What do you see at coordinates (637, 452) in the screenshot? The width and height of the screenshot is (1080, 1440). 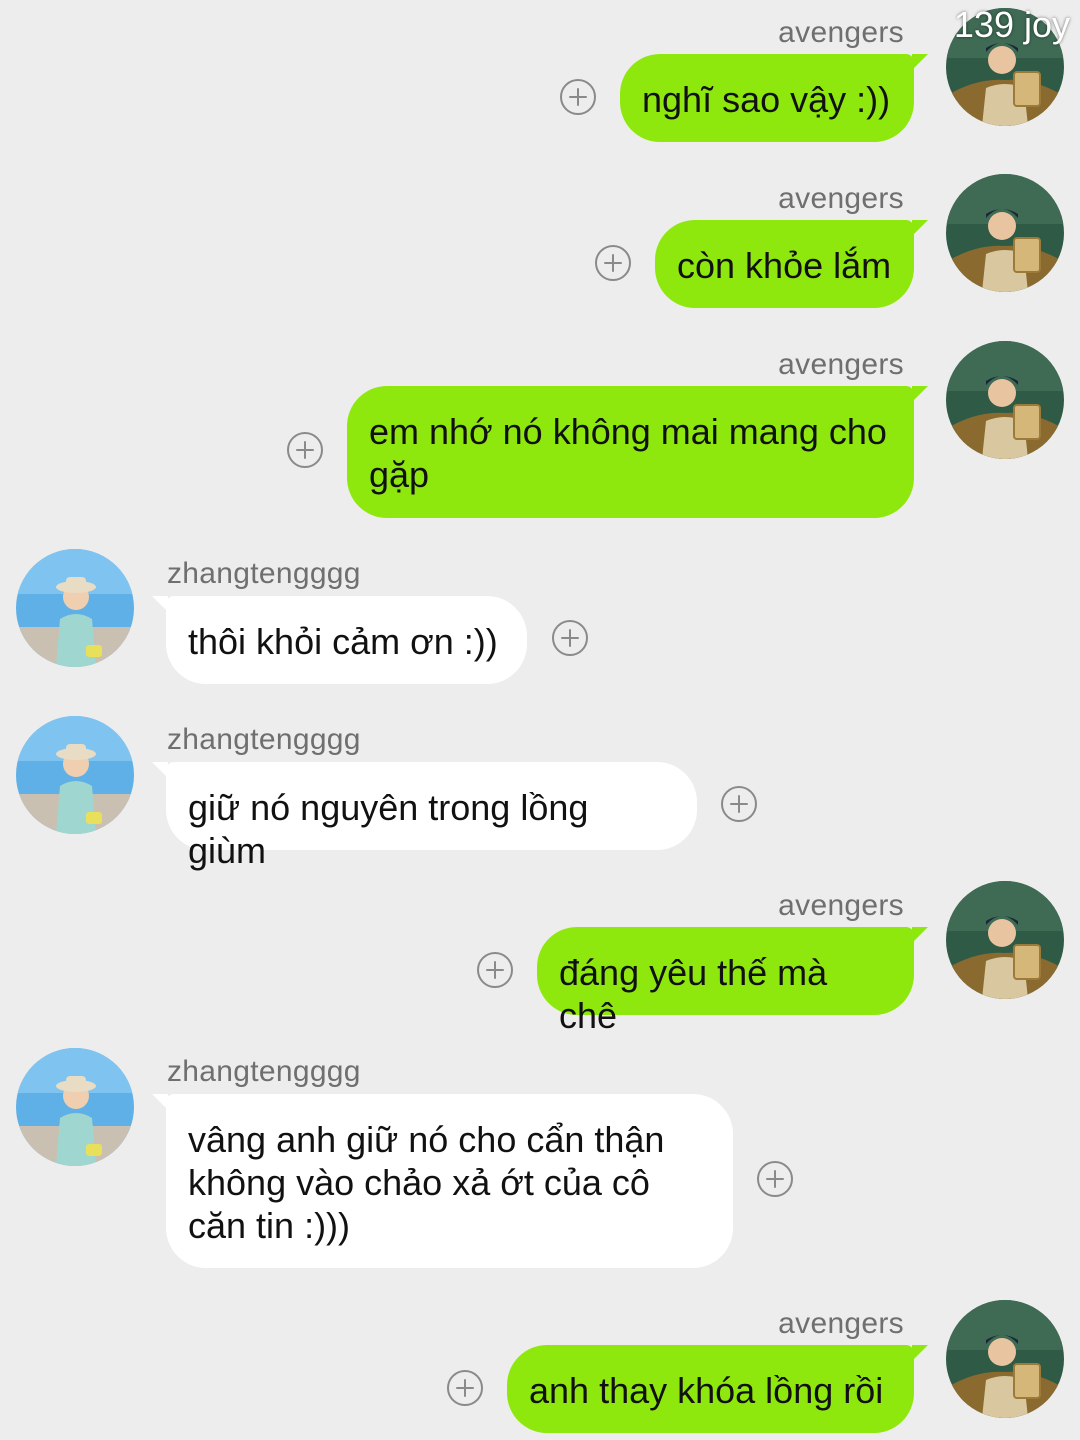 I see `message-bubble: em nhớ nó không mai mang cho gặp` at bounding box center [637, 452].